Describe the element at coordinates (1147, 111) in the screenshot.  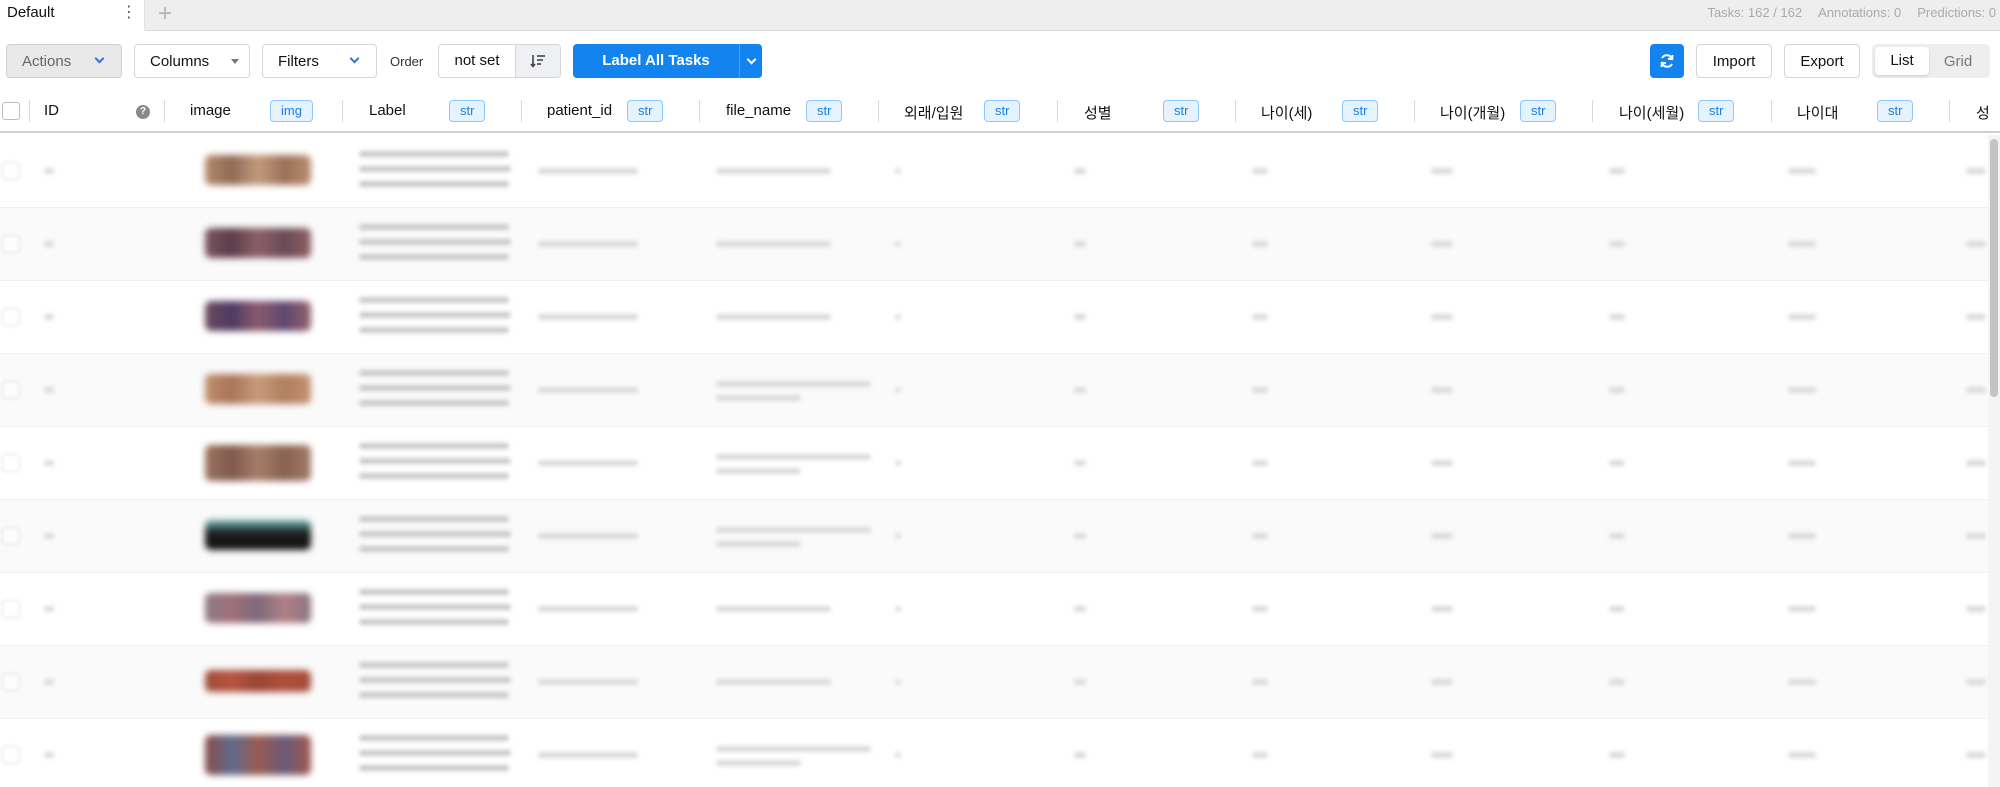
I see `column-header-sex: 성별 str` at that location.